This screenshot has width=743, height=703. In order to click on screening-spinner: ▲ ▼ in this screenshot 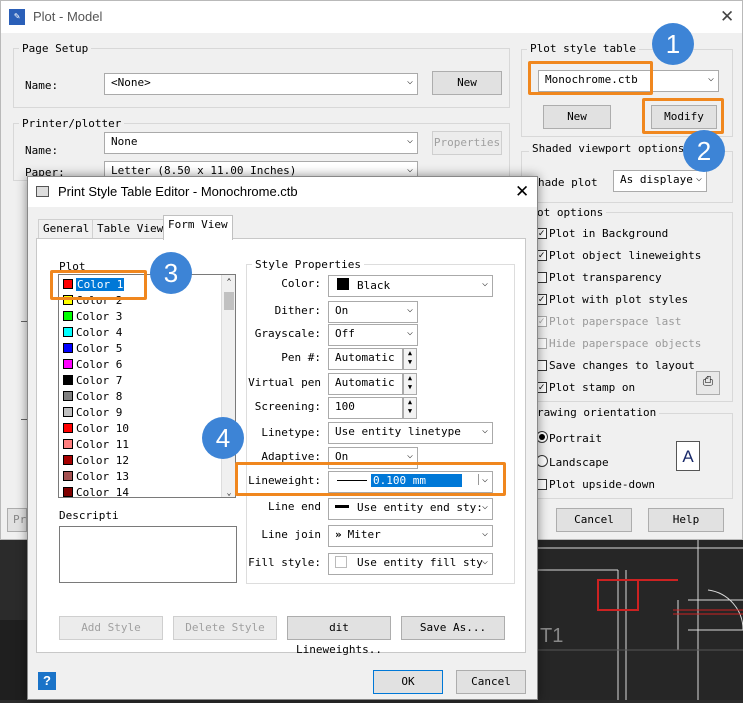, I will do `click(410, 408)`.